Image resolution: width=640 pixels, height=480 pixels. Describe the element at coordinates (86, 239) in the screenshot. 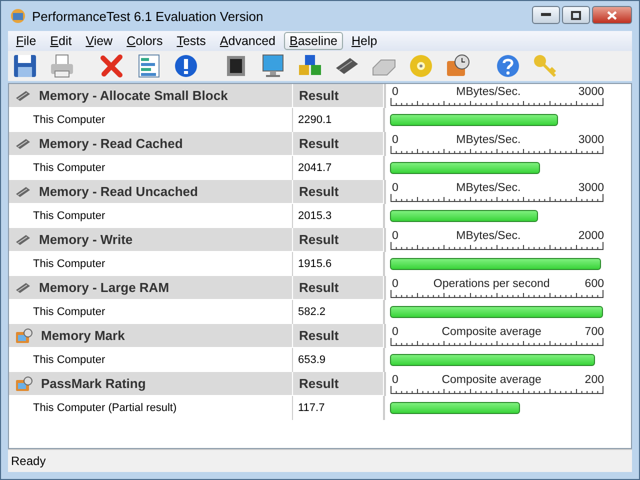

I see `test-title: Memory - Write` at that location.